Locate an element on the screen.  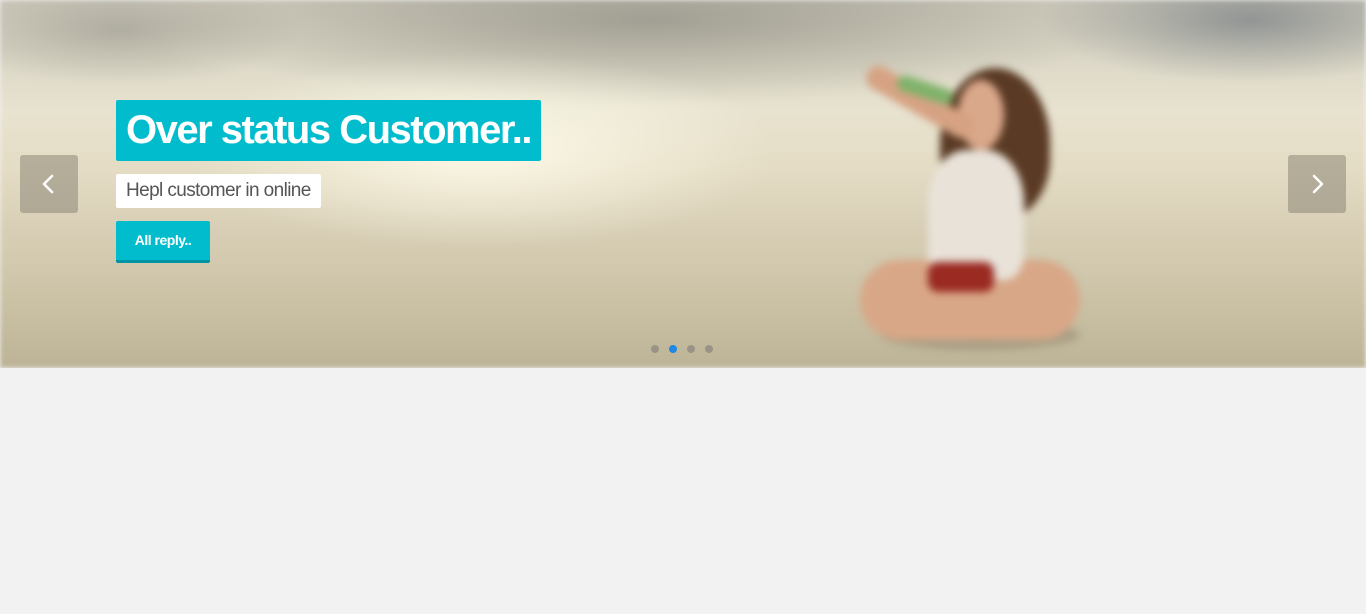
next-slide-button is located at coordinates (1317, 184).